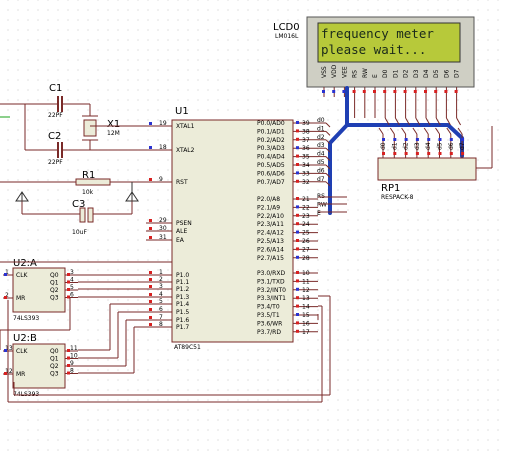 Image resolution: width=507 pixels, height=452 pixels. What do you see at coordinates (451, 146) in the screenshot?
I see `rp1-pin-label: d6` at bounding box center [451, 146].